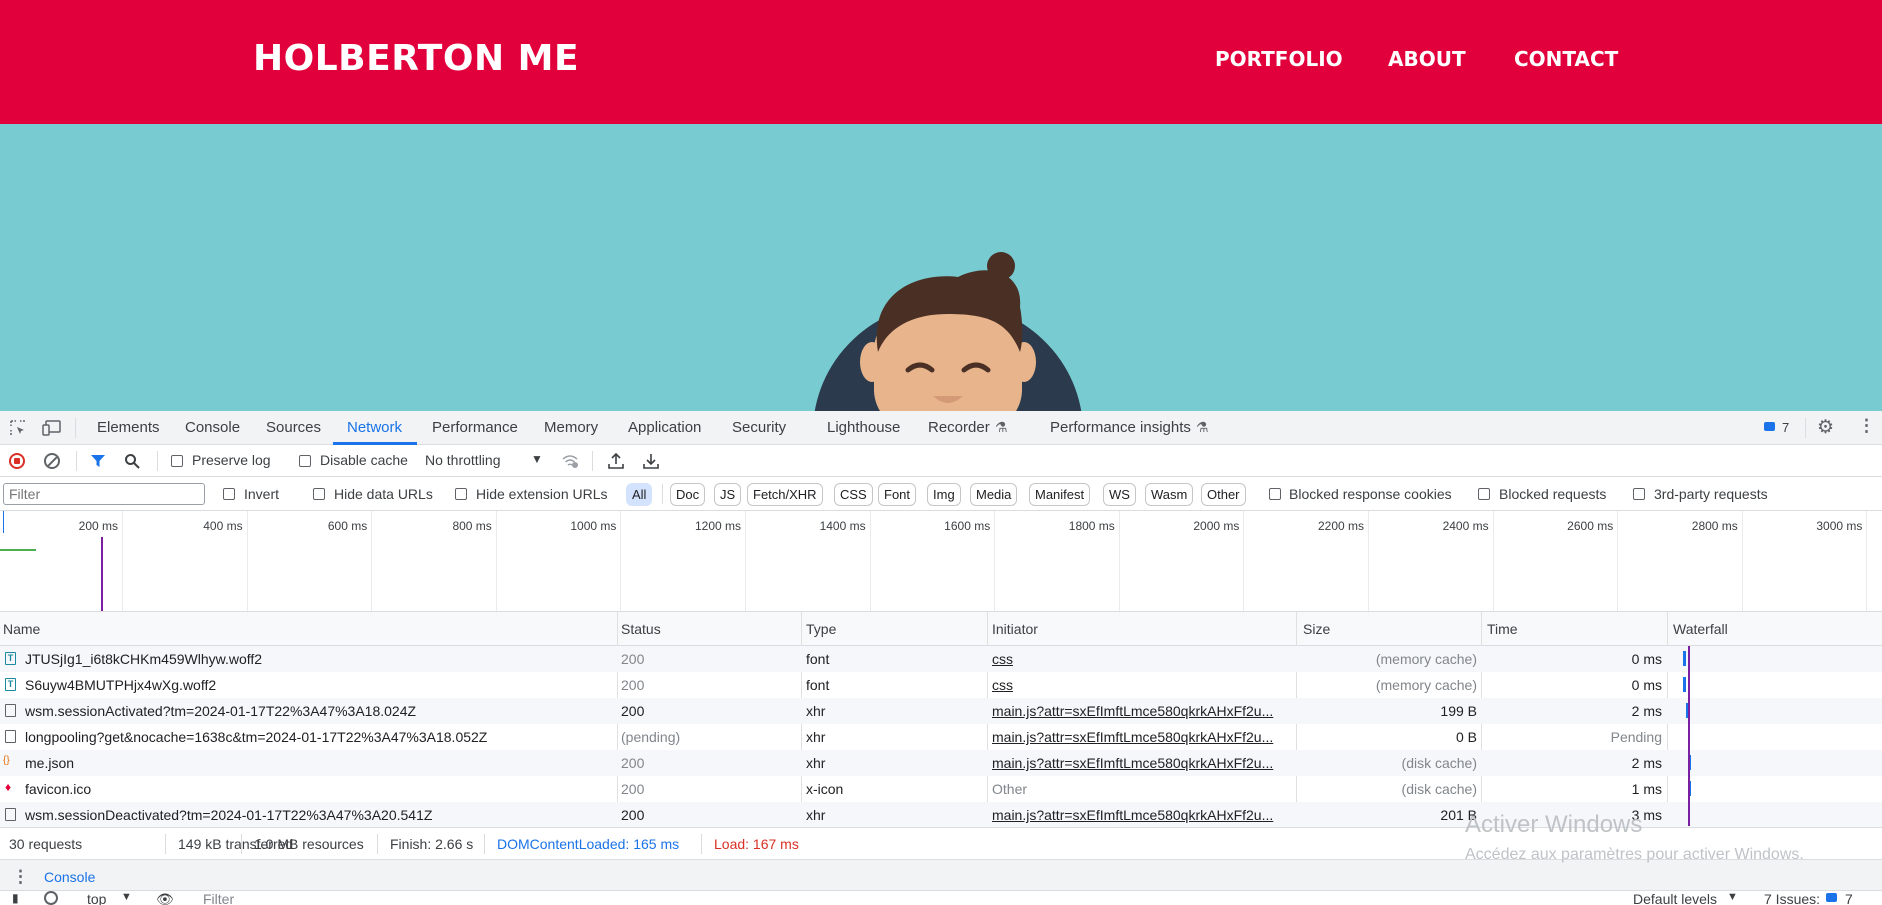 The height and width of the screenshot is (905, 1882). What do you see at coordinates (1785, 427) in the screenshot?
I see `issues-count: 7` at bounding box center [1785, 427].